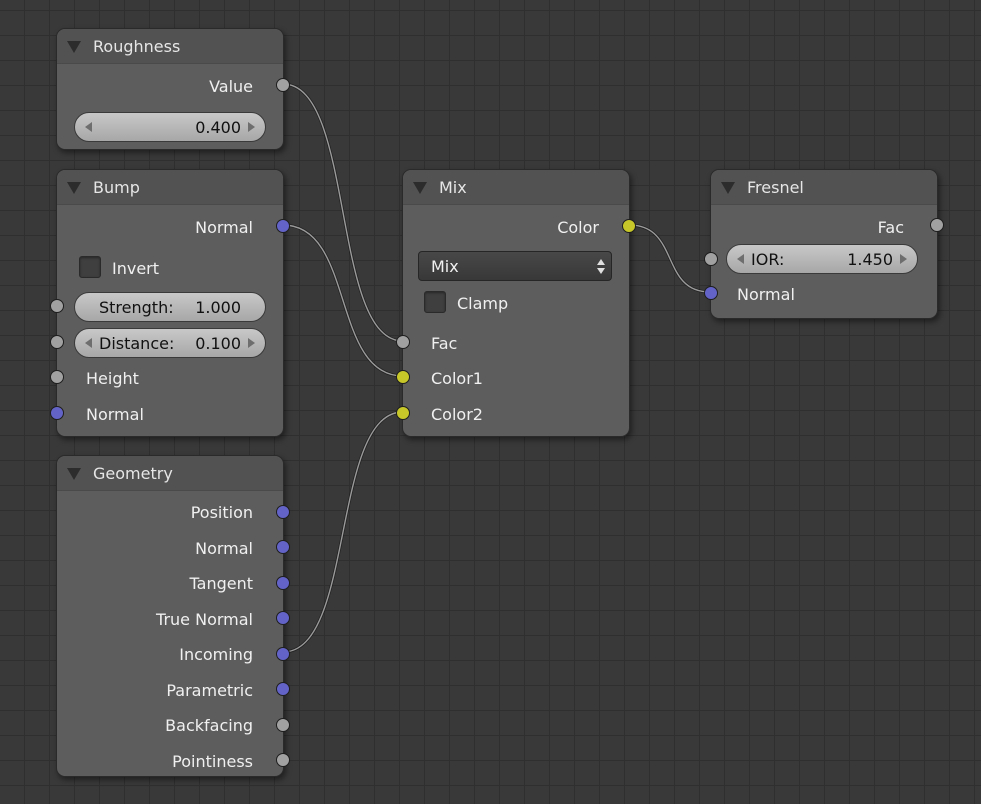  I want to click on mix-color1-input-socket, so click(403, 377).